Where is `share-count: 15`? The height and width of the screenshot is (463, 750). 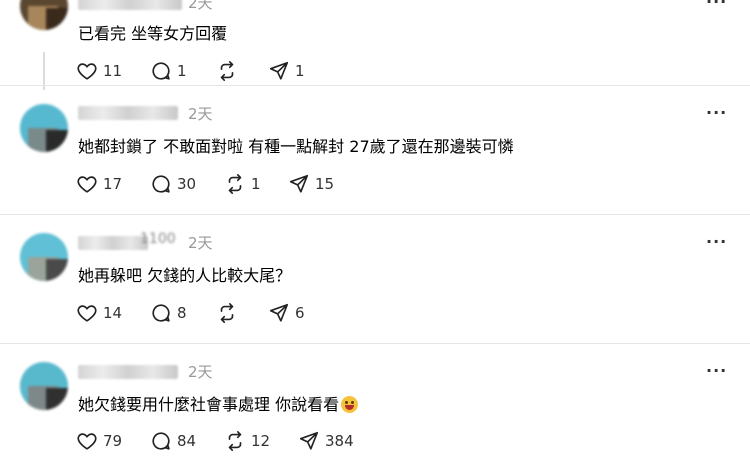 share-count: 15 is located at coordinates (325, 184).